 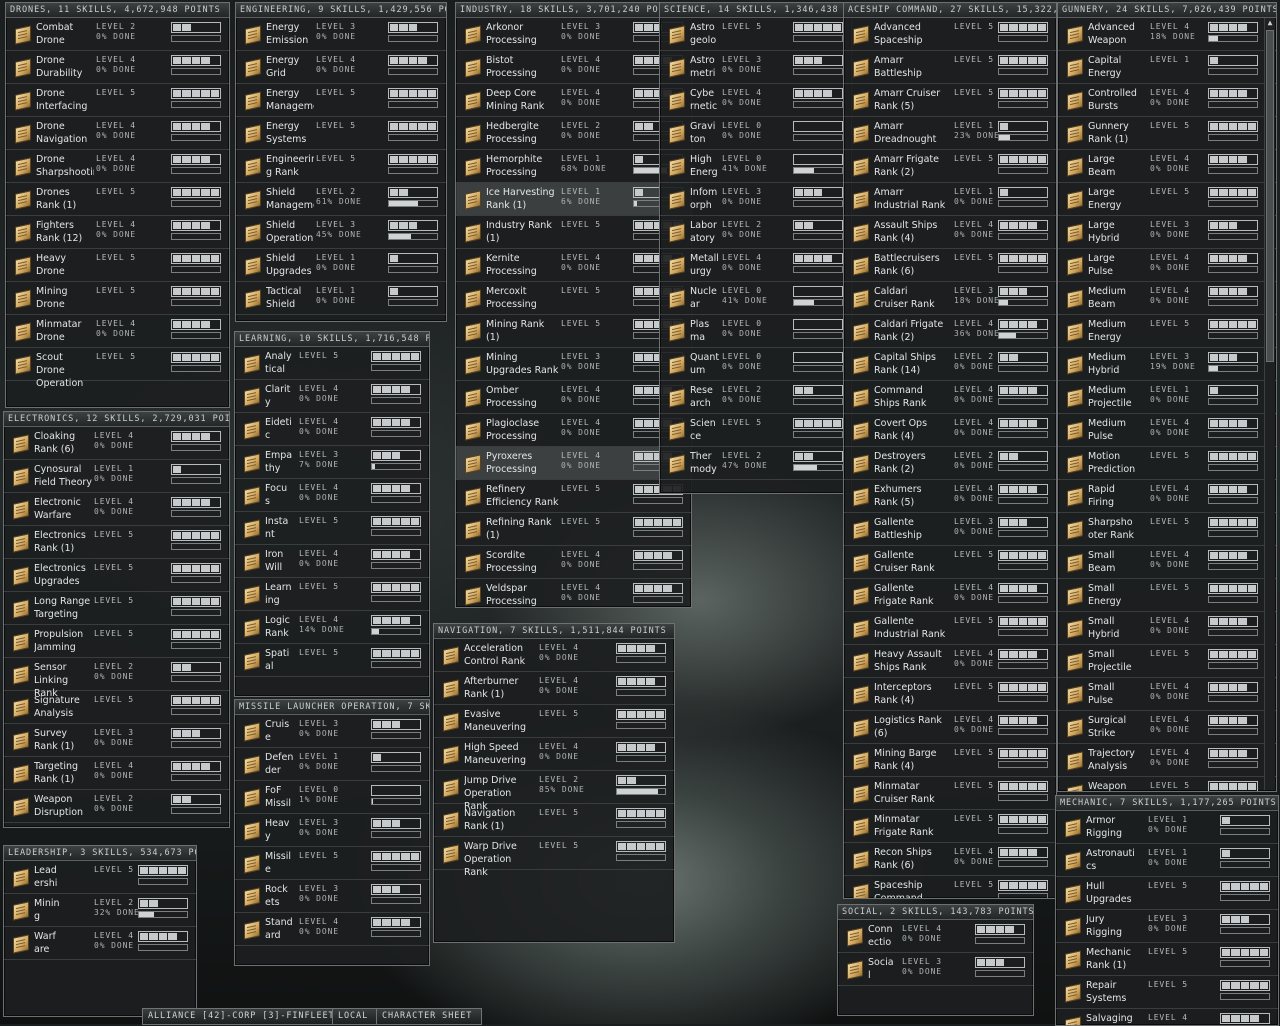 What do you see at coordinates (554, 655) in the screenshot?
I see `skill-row: Acceleration Control RankLEVEL 40% DONE` at bounding box center [554, 655].